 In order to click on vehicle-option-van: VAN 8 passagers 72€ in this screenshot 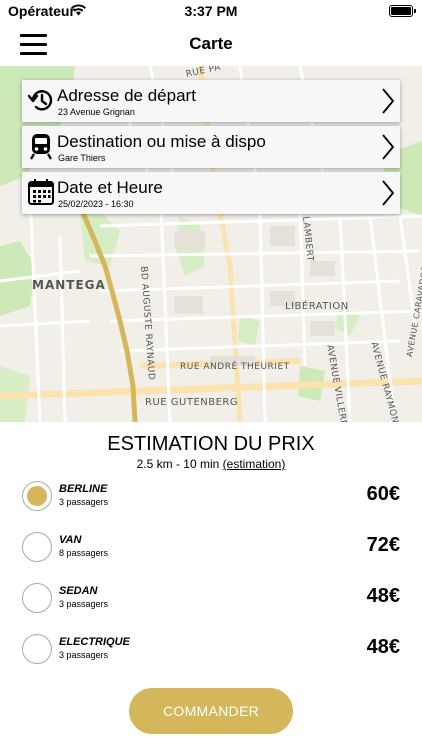, I will do `click(211, 549)`.